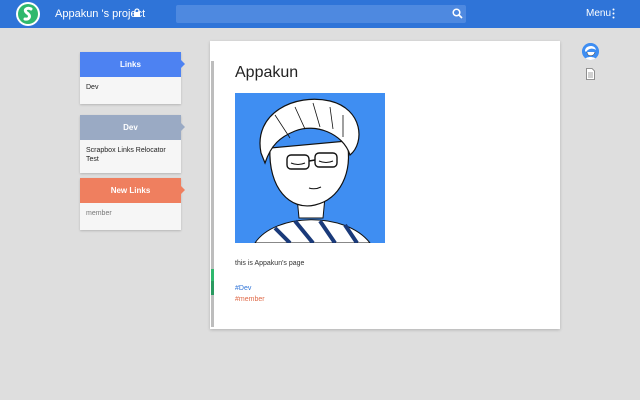 The image size is (640, 400). I want to click on search-icon, so click(457, 13).